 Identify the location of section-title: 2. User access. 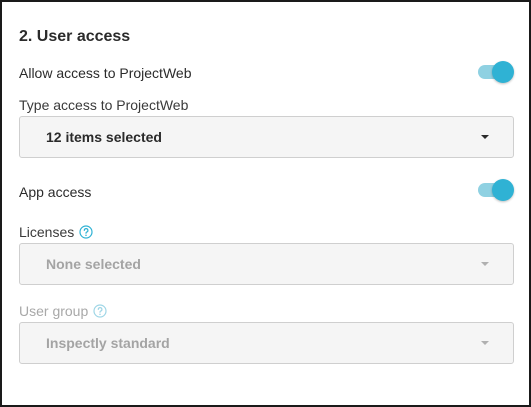
(75, 36).